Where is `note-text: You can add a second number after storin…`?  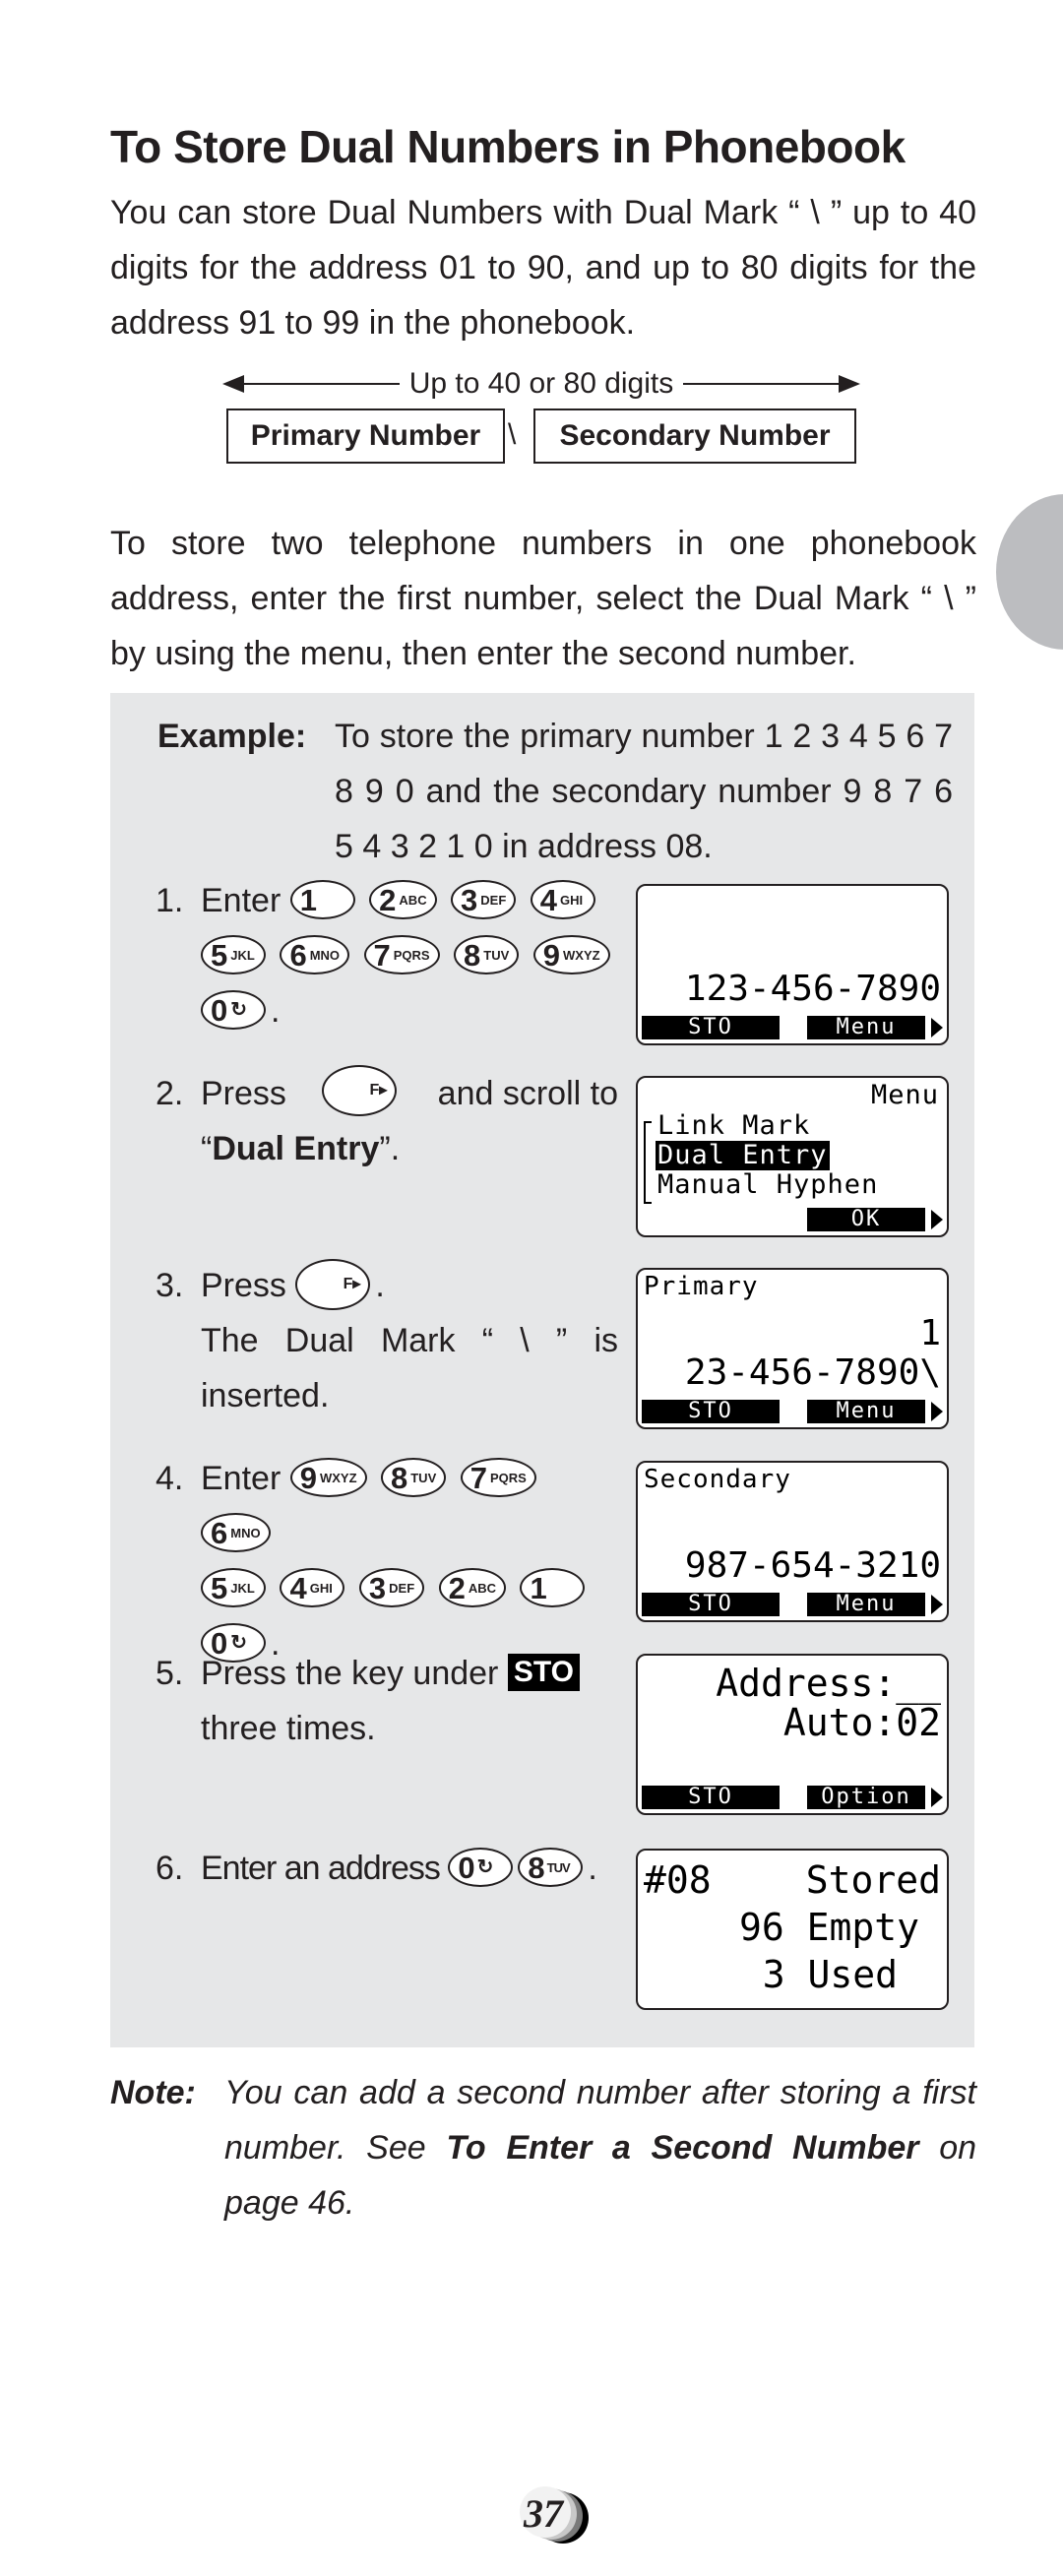 note-text: You can add a second number after storin… is located at coordinates (600, 2148).